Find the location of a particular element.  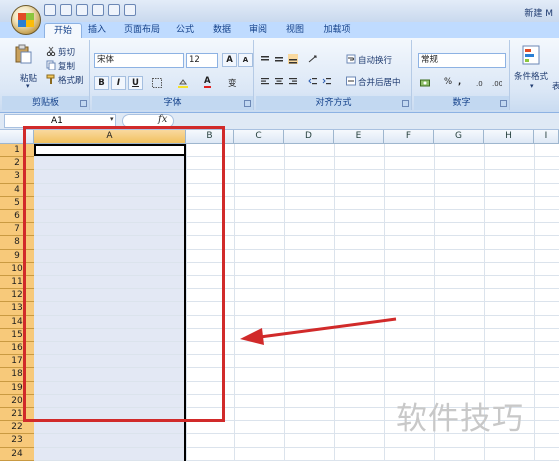

row-header: 4 is located at coordinates (17, 190).